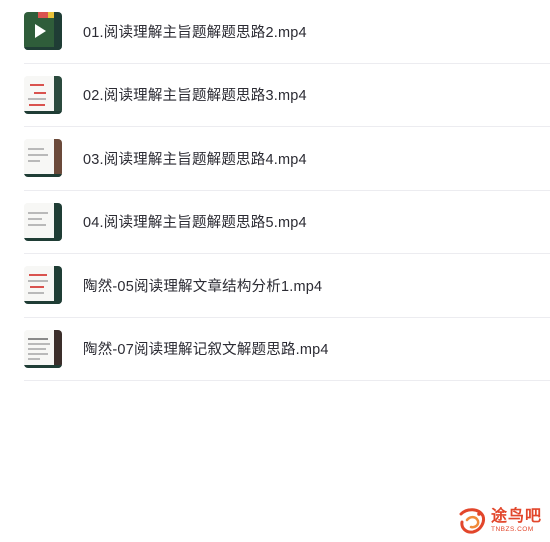  I want to click on file-row: 陶然-05阅读理解文章结构分析1.mp4, so click(287, 286).